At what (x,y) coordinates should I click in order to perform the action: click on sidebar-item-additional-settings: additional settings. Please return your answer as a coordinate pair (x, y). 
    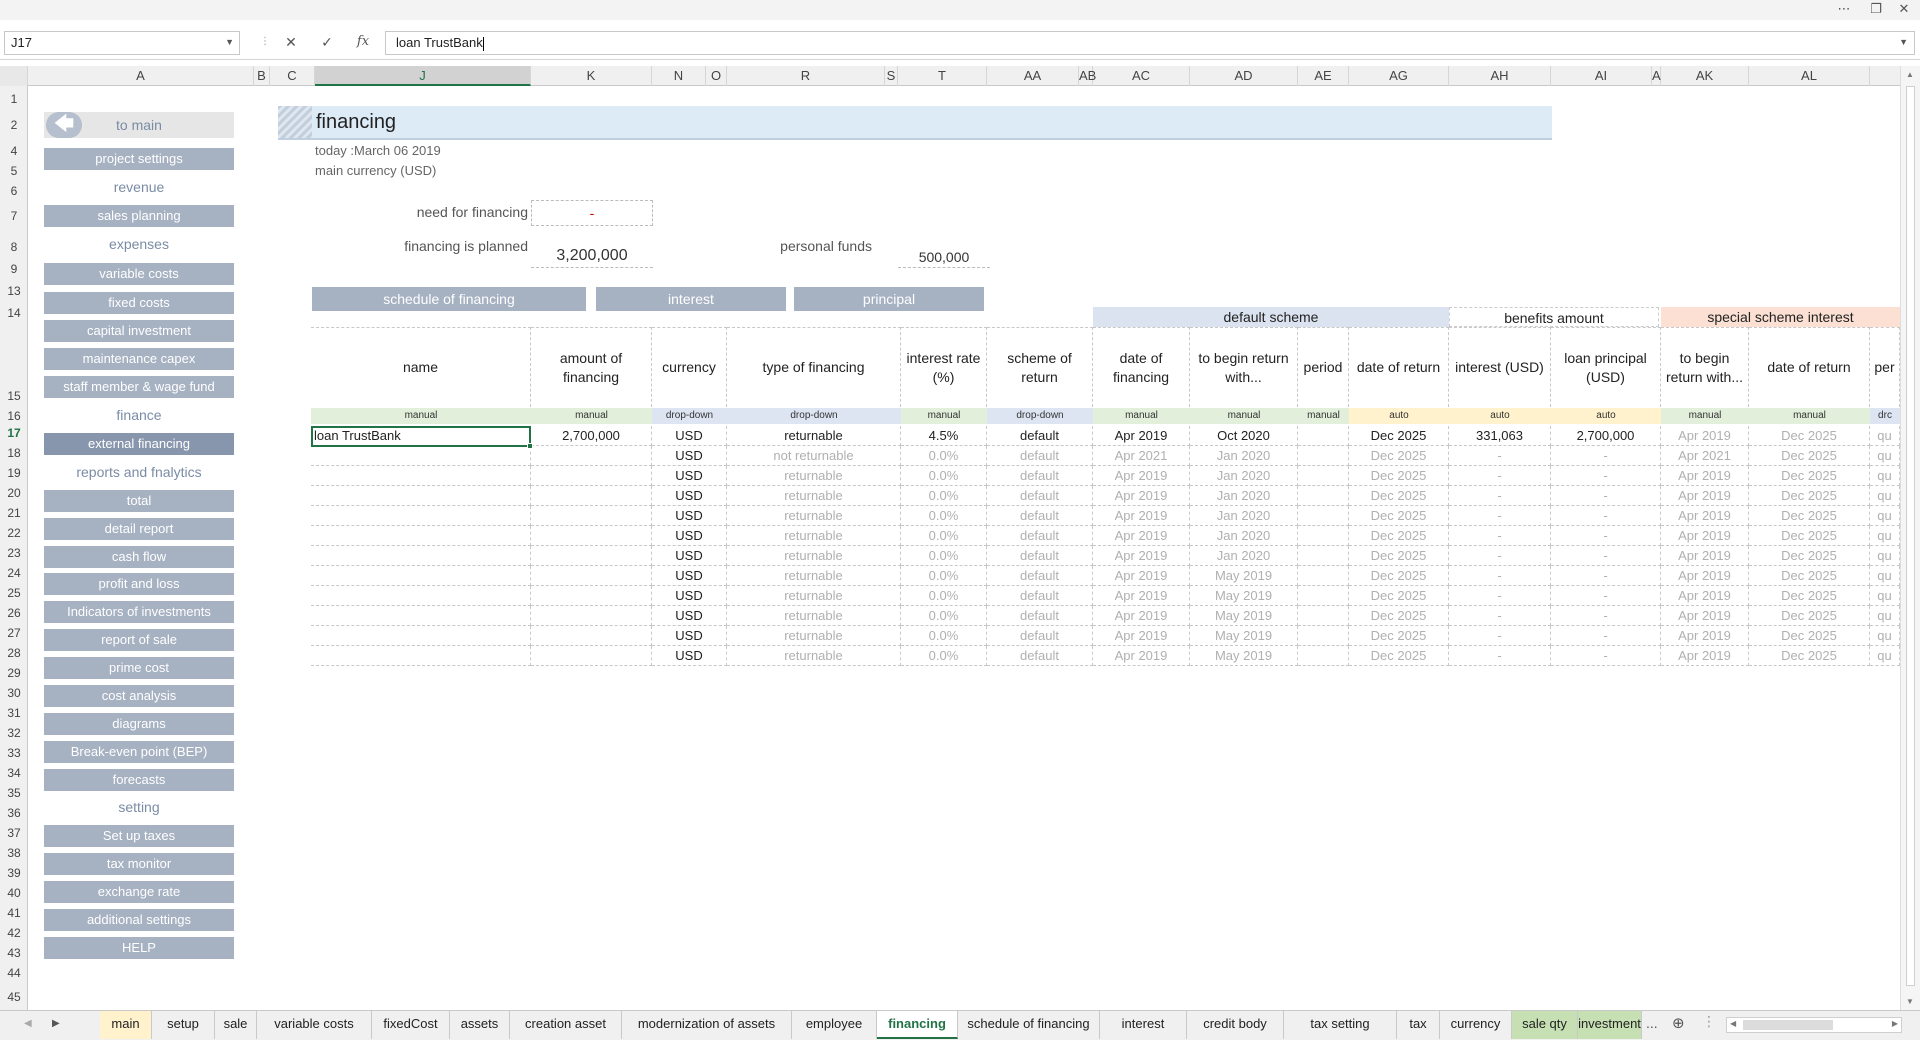
    Looking at the image, I should click on (139, 920).